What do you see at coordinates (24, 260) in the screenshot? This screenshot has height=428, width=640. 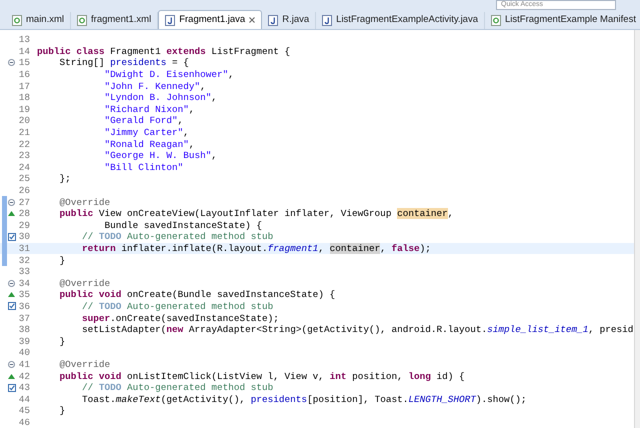 I see `line-number: 32` at bounding box center [24, 260].